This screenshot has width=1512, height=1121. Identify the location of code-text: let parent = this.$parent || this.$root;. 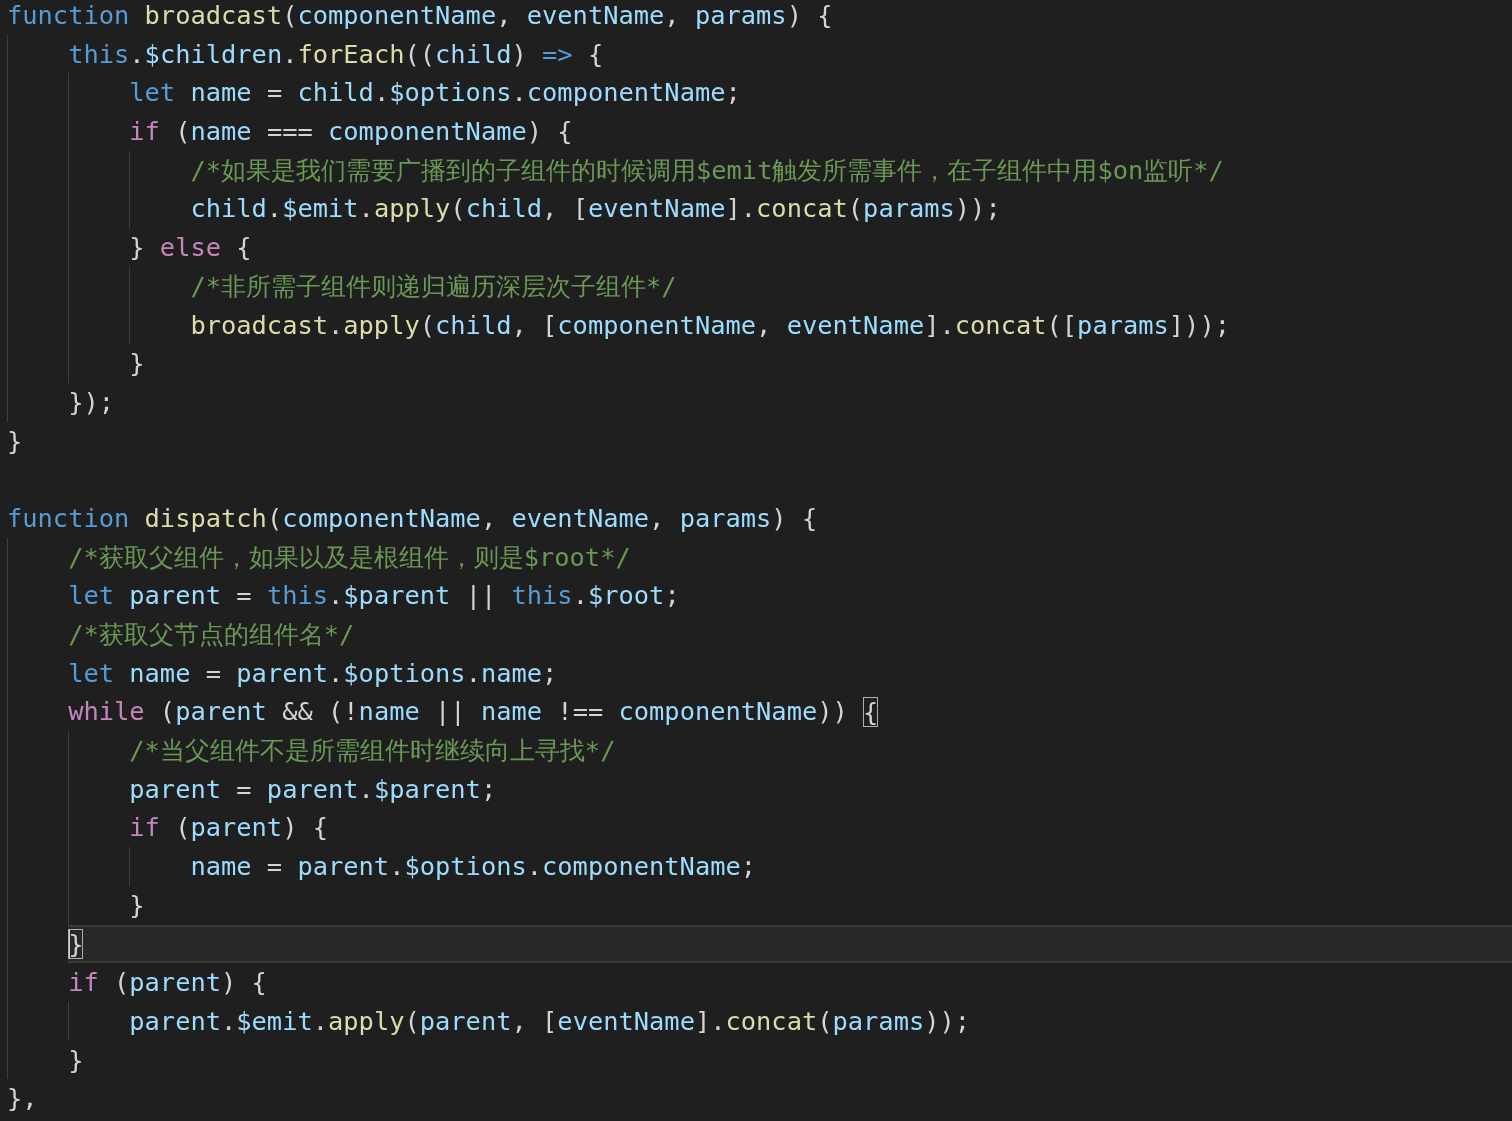
(374, 596).